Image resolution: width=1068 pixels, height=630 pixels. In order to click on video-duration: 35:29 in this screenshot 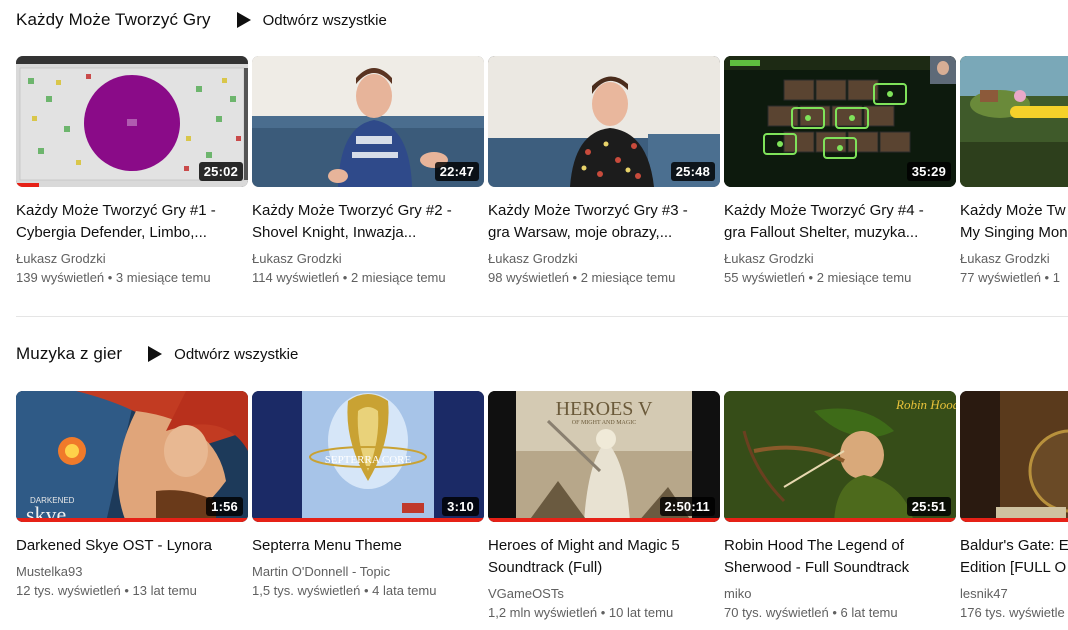, I will do `click(928, 171)`.